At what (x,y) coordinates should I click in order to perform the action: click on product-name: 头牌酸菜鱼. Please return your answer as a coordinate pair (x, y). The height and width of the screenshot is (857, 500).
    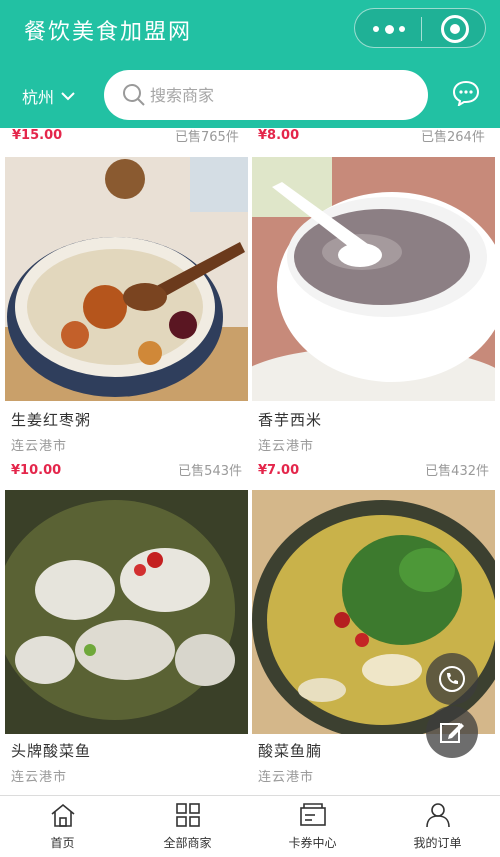
    Looking at the image, I should click on (51, 751).